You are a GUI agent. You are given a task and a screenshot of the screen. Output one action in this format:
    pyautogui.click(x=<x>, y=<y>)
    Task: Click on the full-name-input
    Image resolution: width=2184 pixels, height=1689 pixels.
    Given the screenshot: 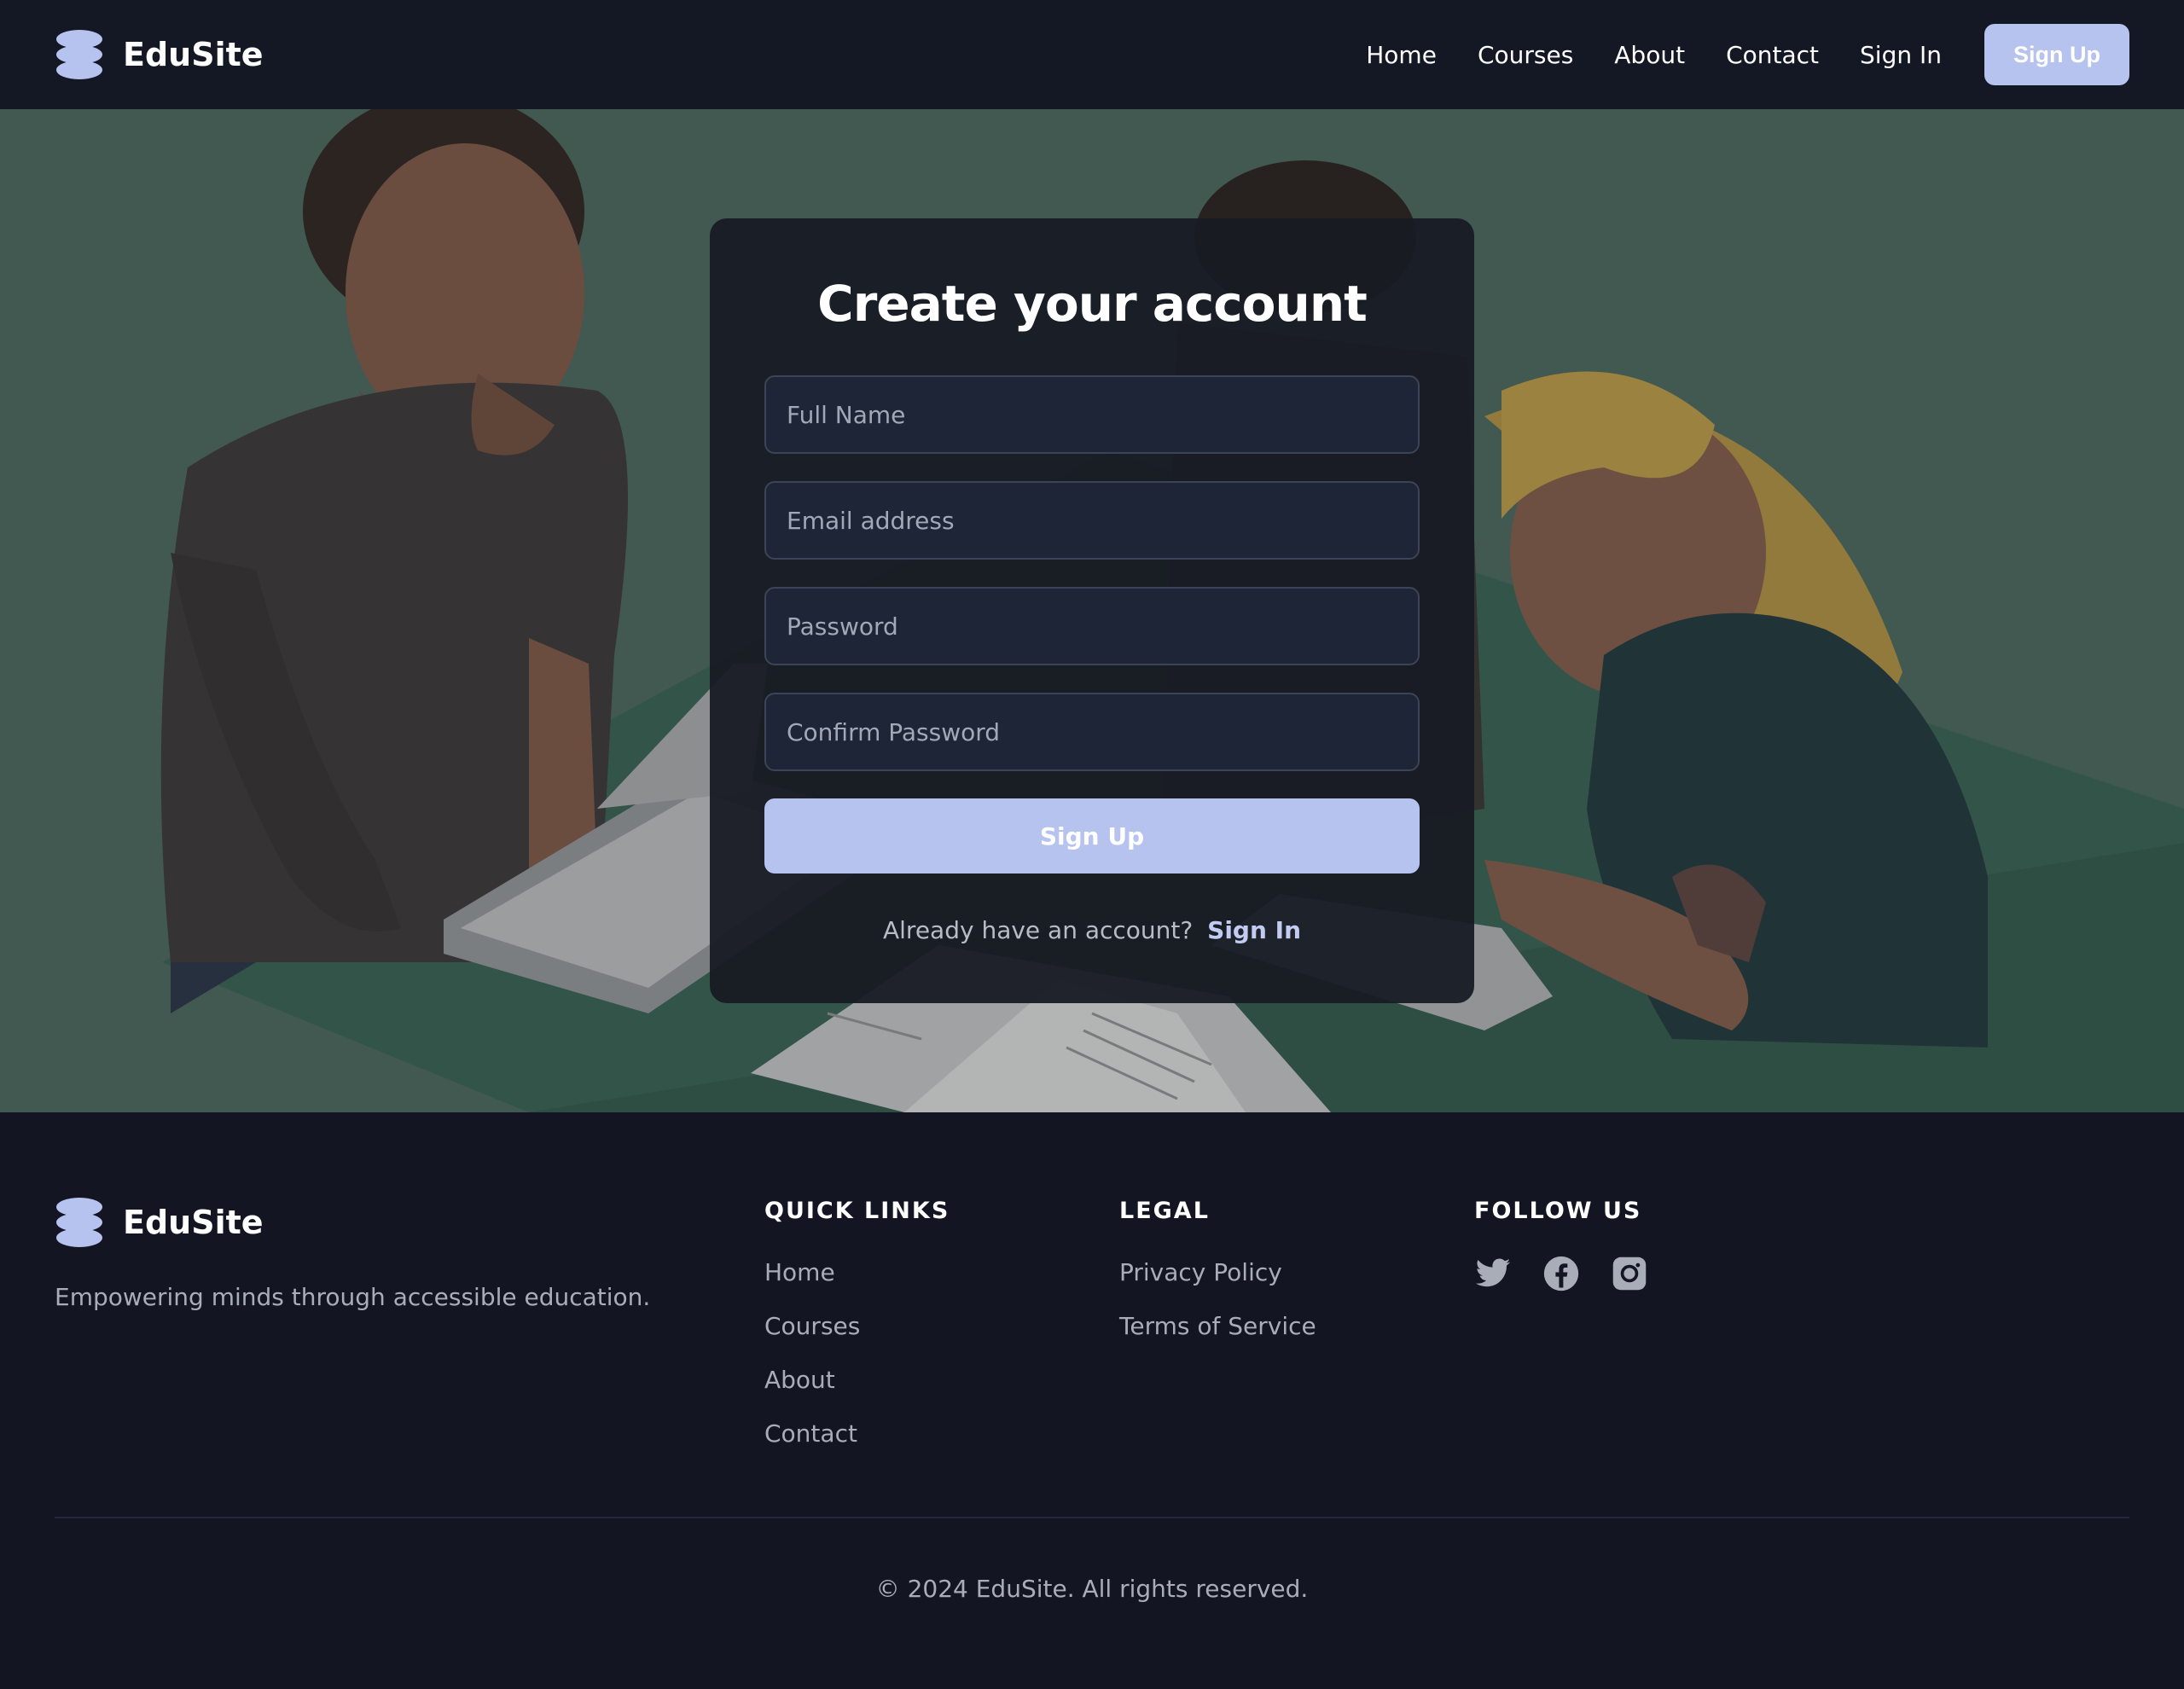 What is the action you would take?
    pyautogui.click(x=1092, y=414)
    